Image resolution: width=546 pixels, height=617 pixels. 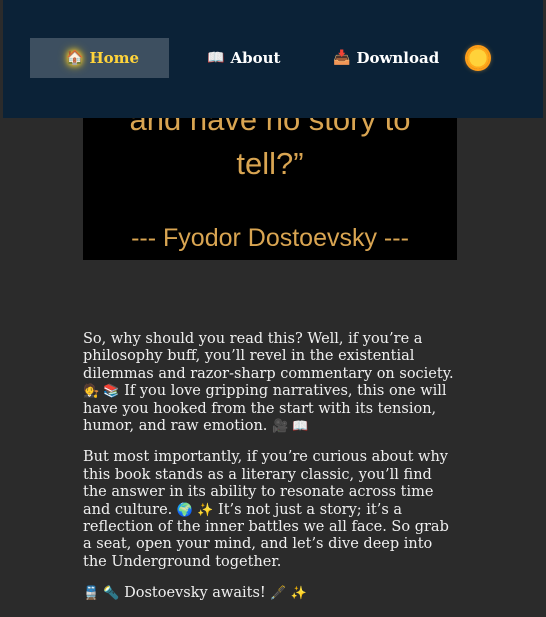 What do you see at coordinates (216, 58) in the screenshot?
I see `book-icon: 📖` at bounding box center [216, 58].